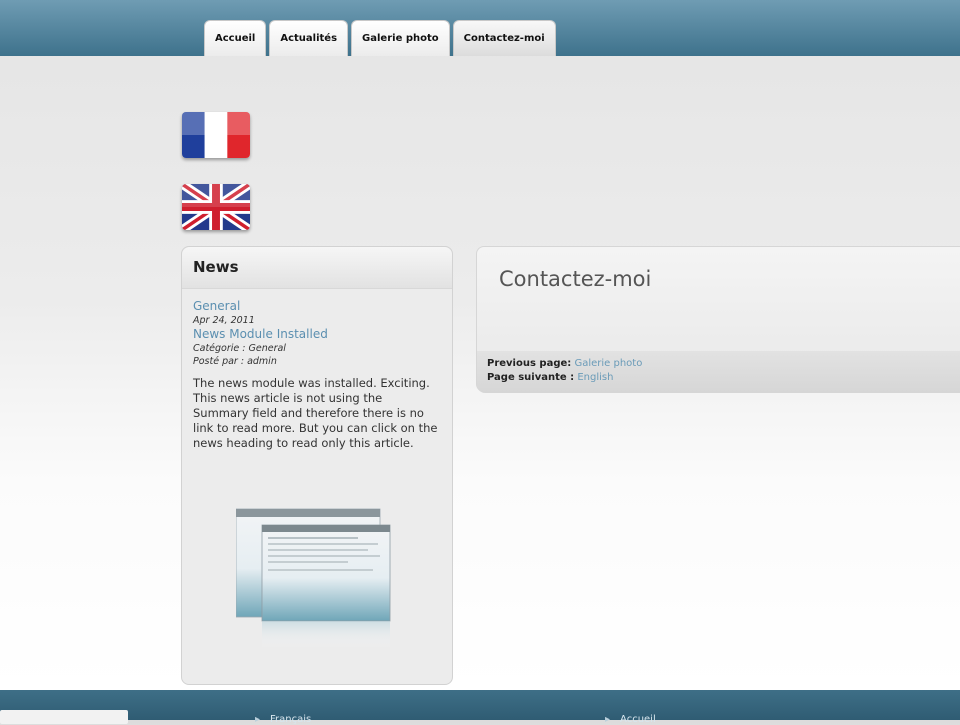 The height and width of the screenshot is (725, 960). I want to click on news-category-link: General, so click(317, 306).